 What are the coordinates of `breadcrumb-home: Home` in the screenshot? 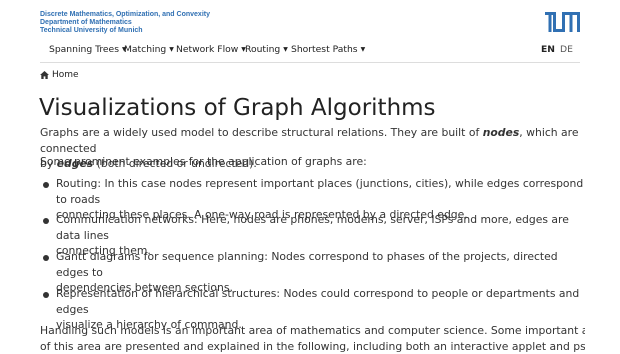 It's located at (65, 75).